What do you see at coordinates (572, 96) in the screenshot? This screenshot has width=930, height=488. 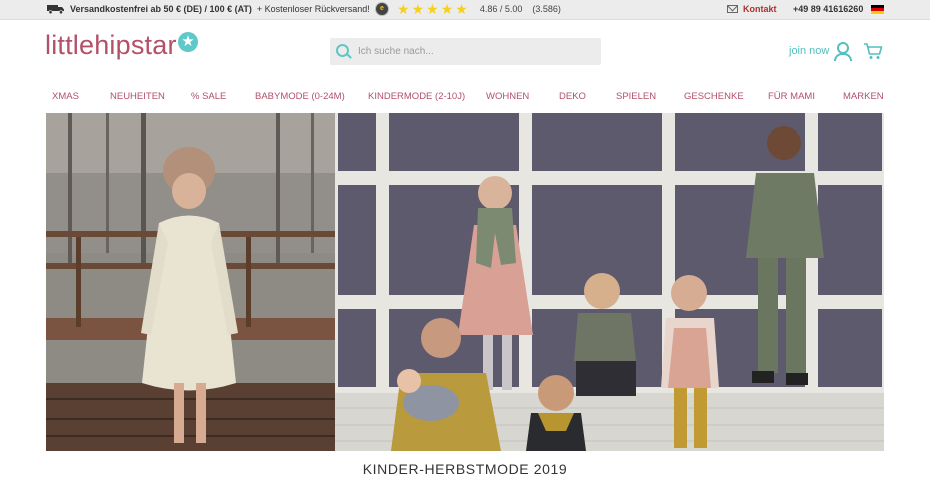 I see `nav-item-deko: DEKO` at bounding box center [572, 96].